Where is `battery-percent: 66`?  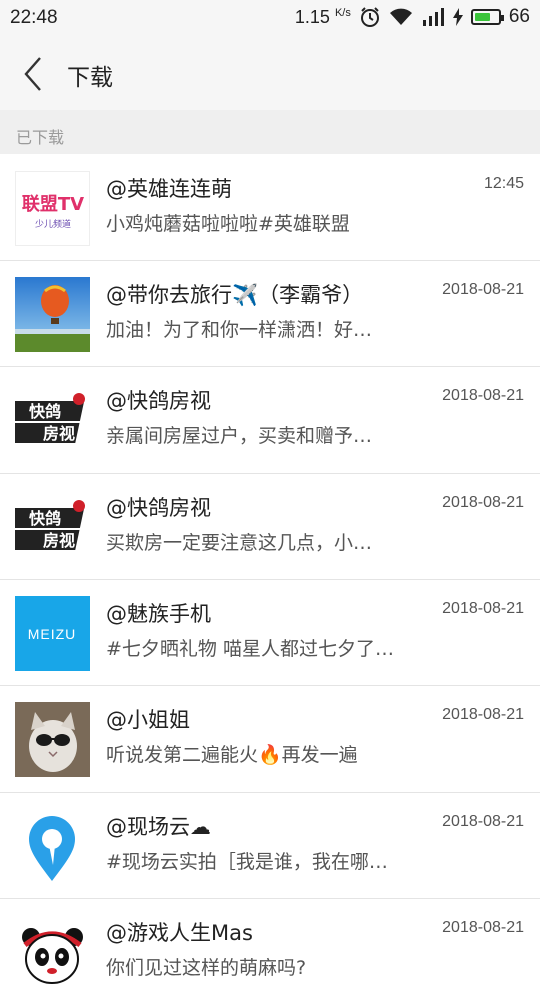 battery-percent: 66 is located at coordinates (519, 16).